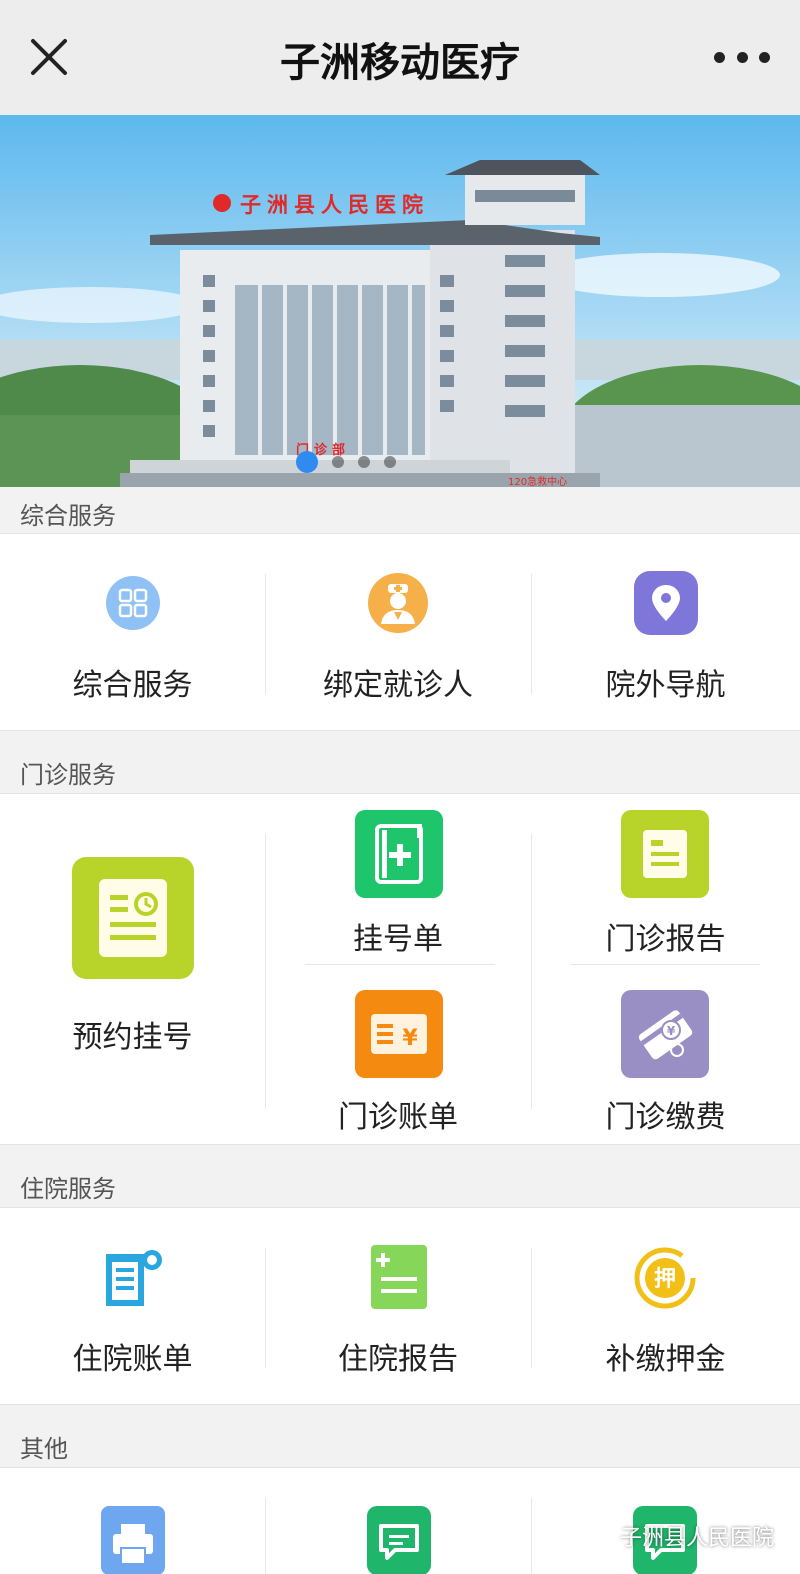 The height and width of the screenshot is (1574, 800). Describe the element at coordinates (665, 1117) in the screenshot. I see `outpatient-payment-label: 门诊缴费` at that location.